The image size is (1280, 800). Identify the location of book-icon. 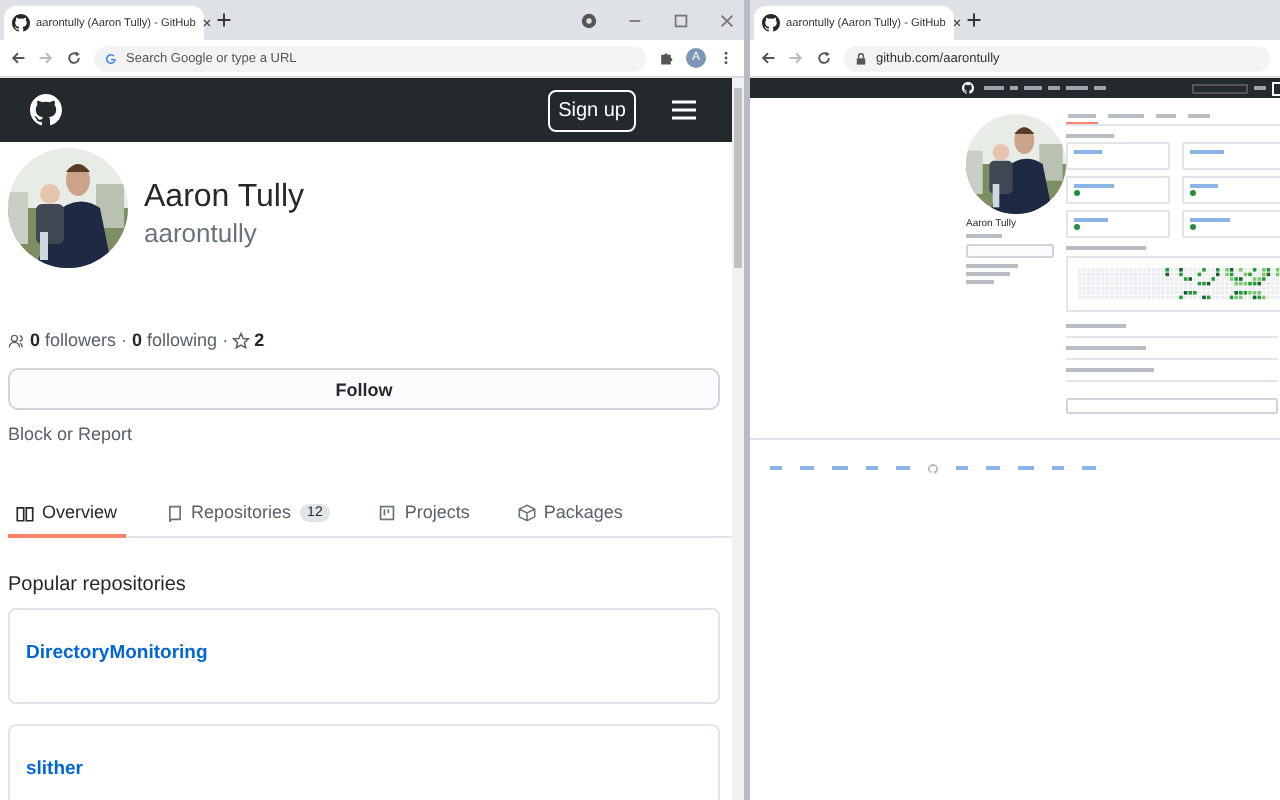
(25, 512).